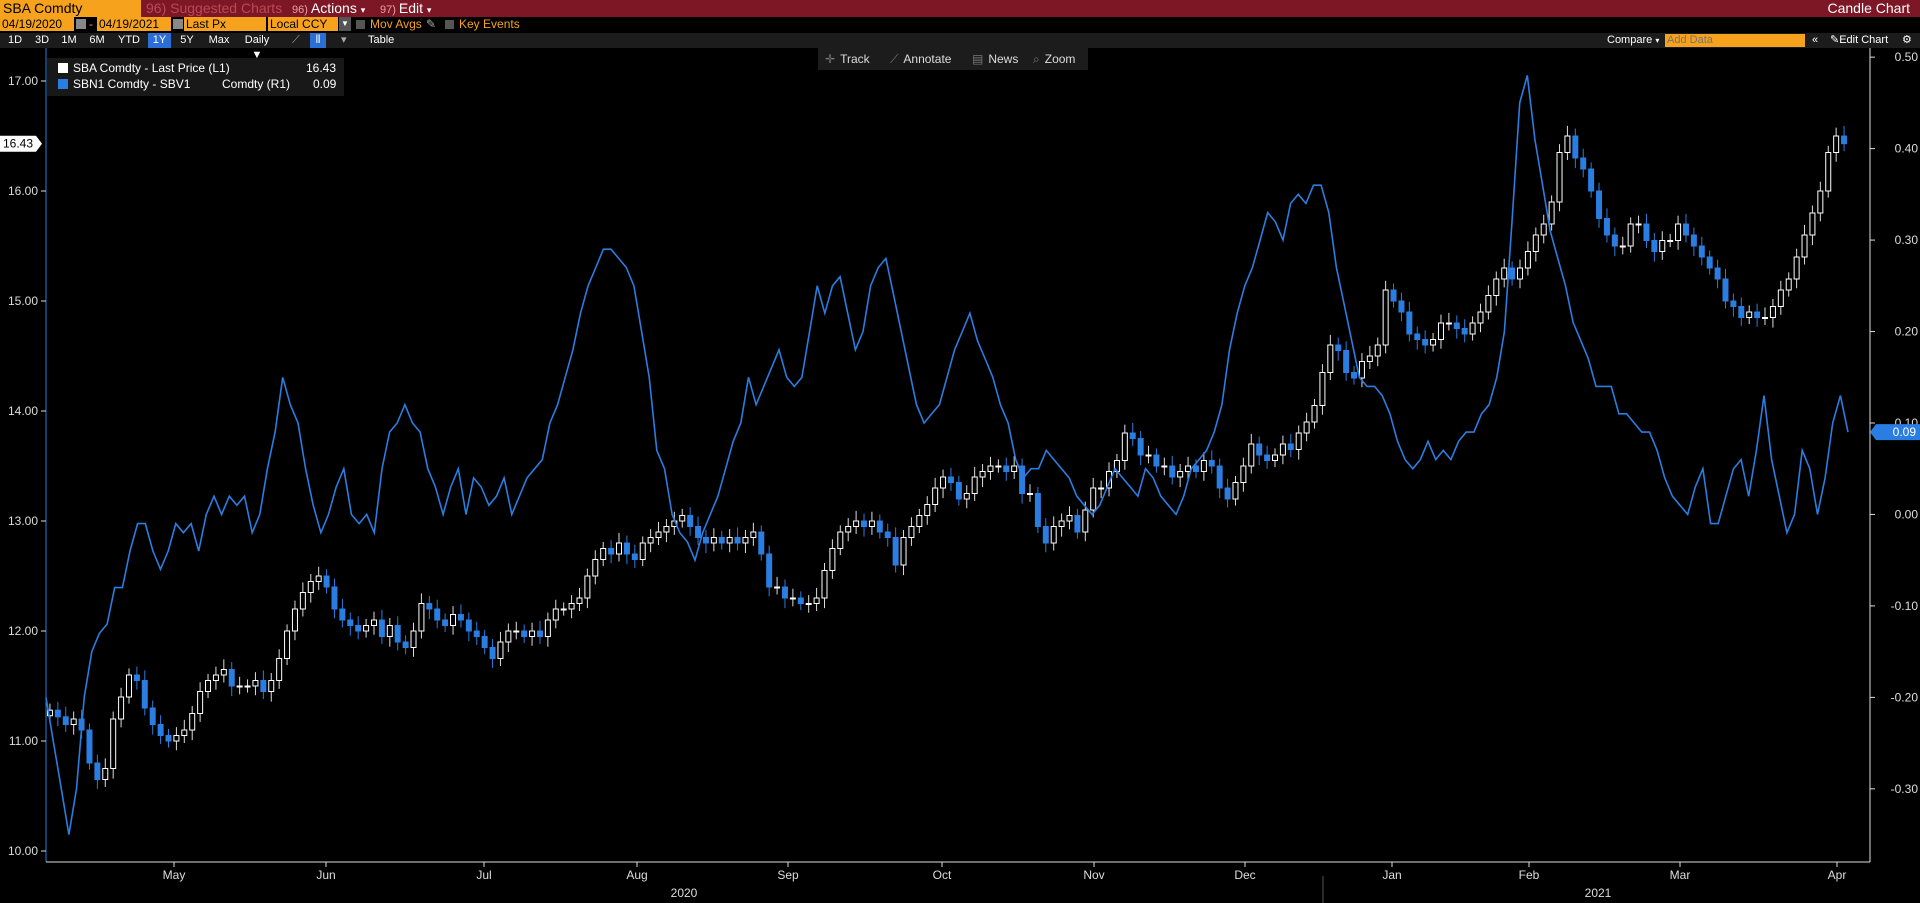 This screenshot has width=1920, height=903. Describe the element at coordinates (942, 875) in the screenshot. I see `x-tick-label: Oct` at that location.